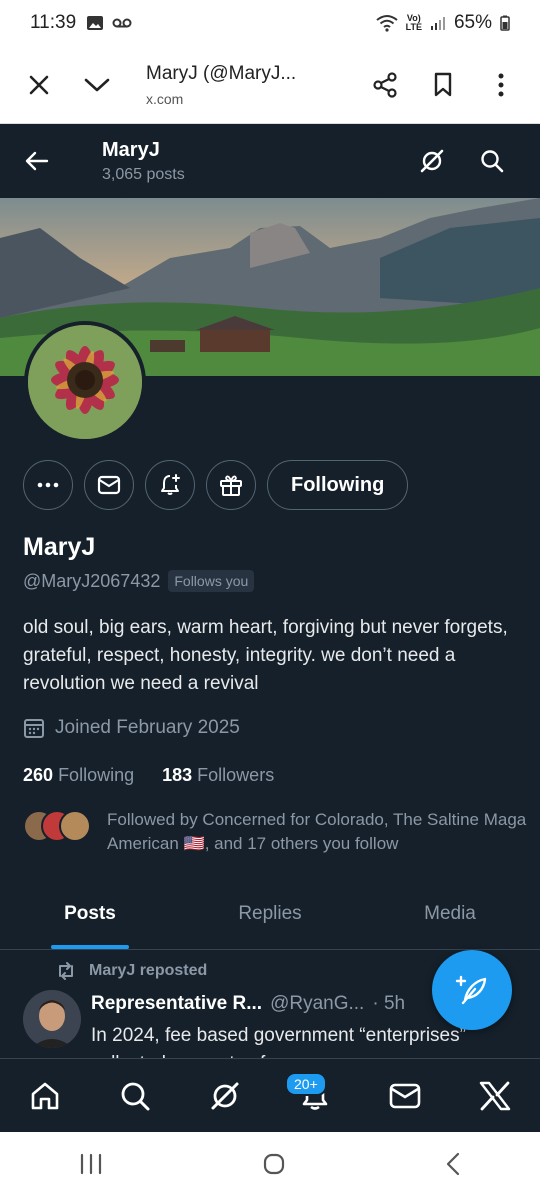  Describe the element at coordinates (211, 581) in the screenshot. I see `follows-you-badge: Follows you` at that location.